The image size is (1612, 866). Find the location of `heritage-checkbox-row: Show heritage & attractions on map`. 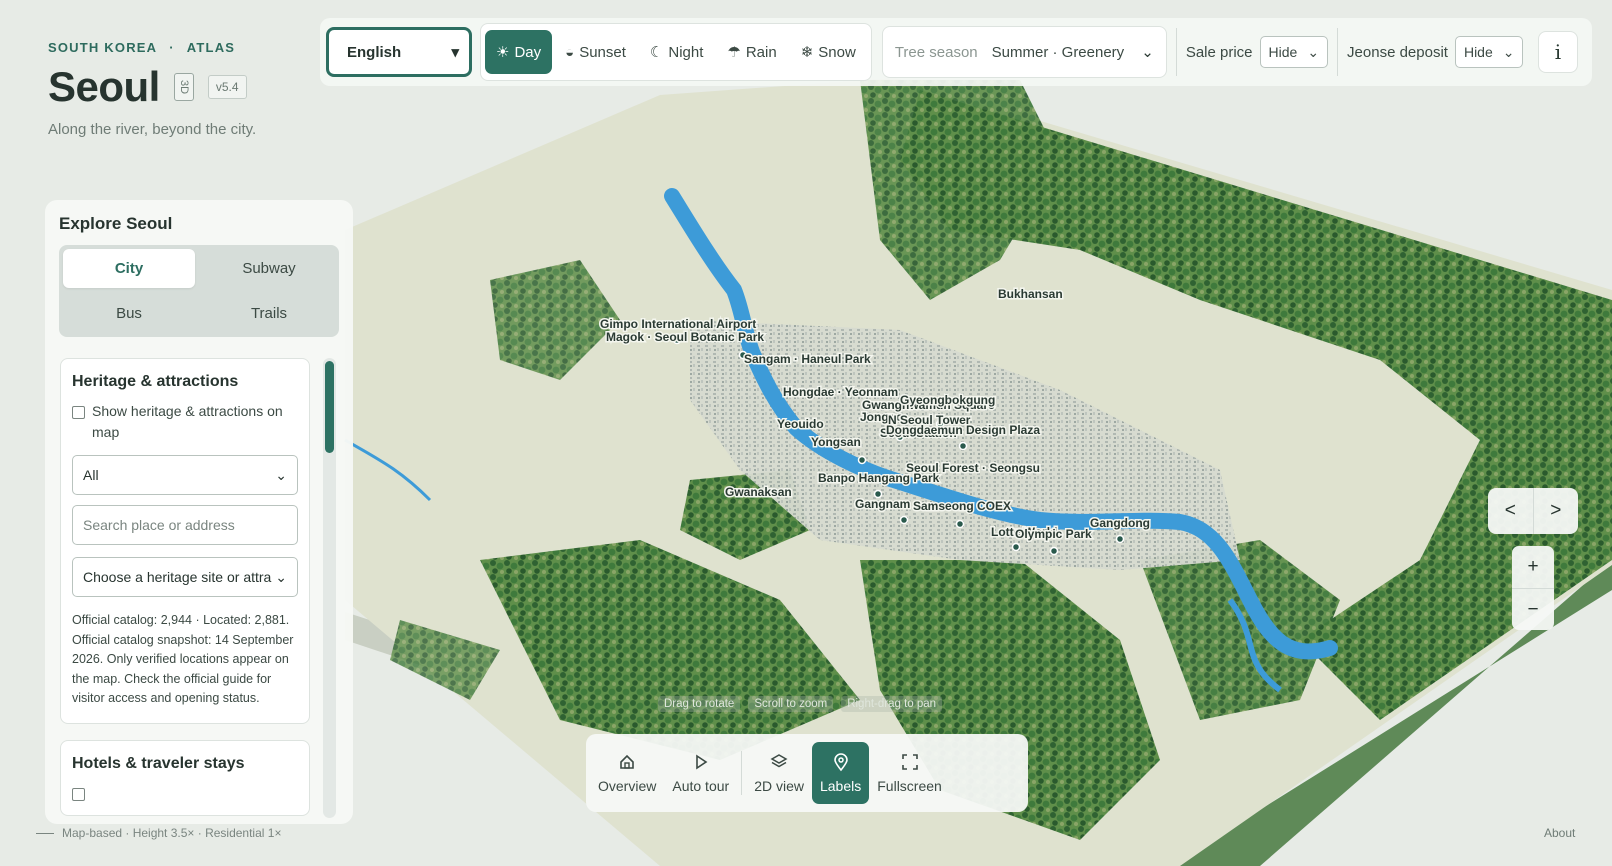

heritage-checkbox-row: Show heritage & attractions on map is located at coordinates (185, 422).